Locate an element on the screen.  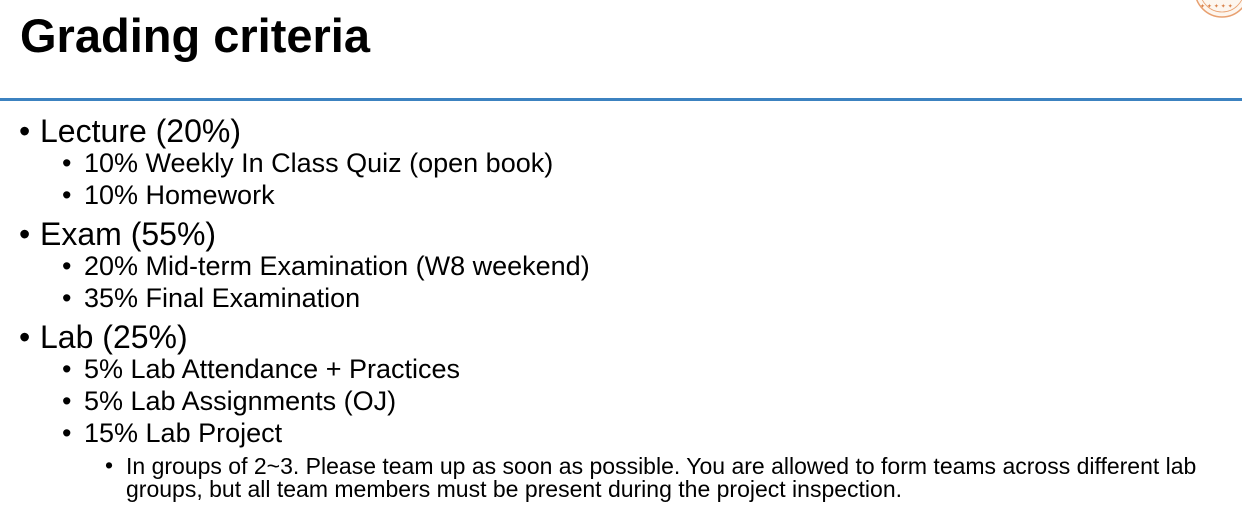
list-item: • 10% Weekly In Class Quiz (open book) is located at coordinates (621, 163).